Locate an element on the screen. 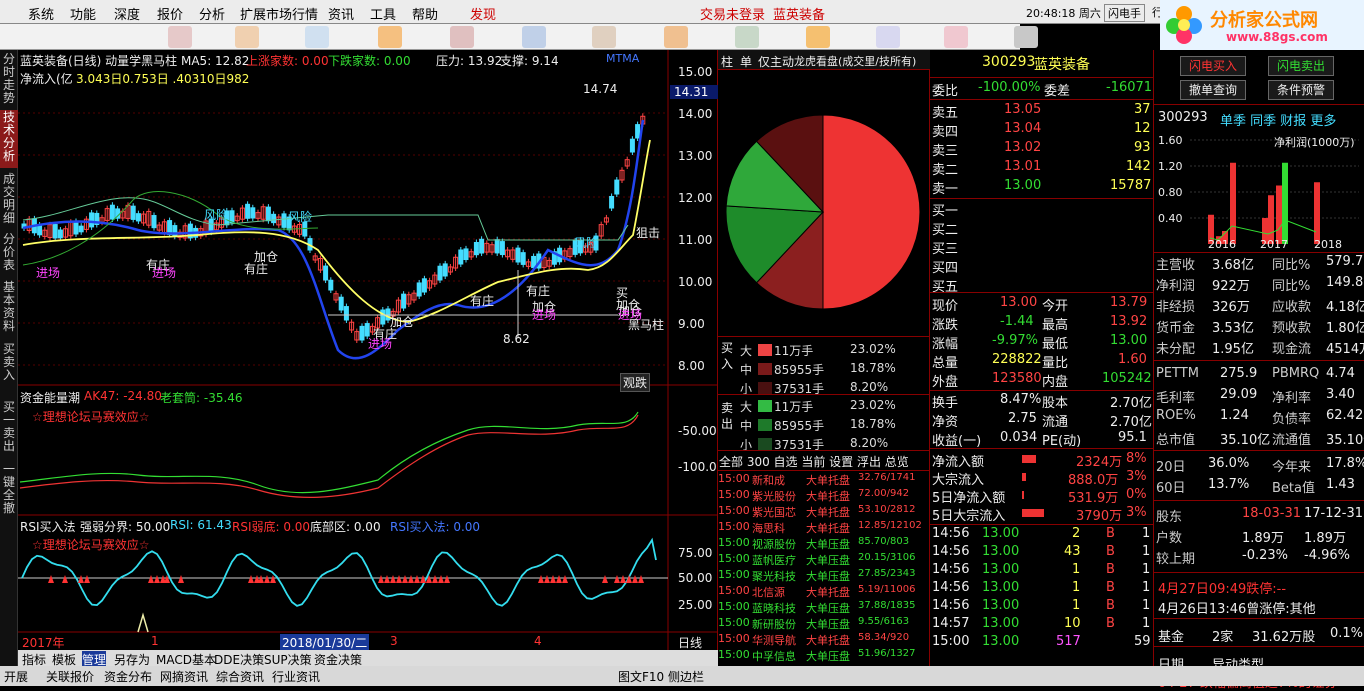 This screenshot has height=691, width=1364. menu-discover: 发现 is located at coordinates (483, 13).